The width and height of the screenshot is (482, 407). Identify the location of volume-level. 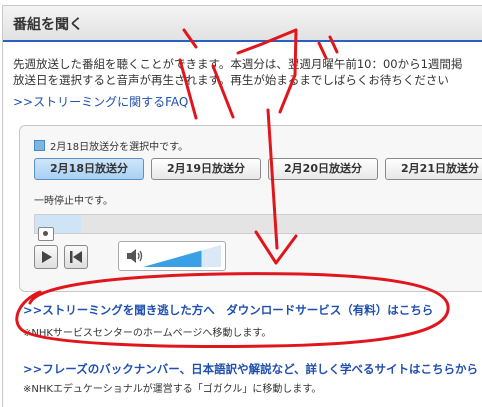
(172, 258).